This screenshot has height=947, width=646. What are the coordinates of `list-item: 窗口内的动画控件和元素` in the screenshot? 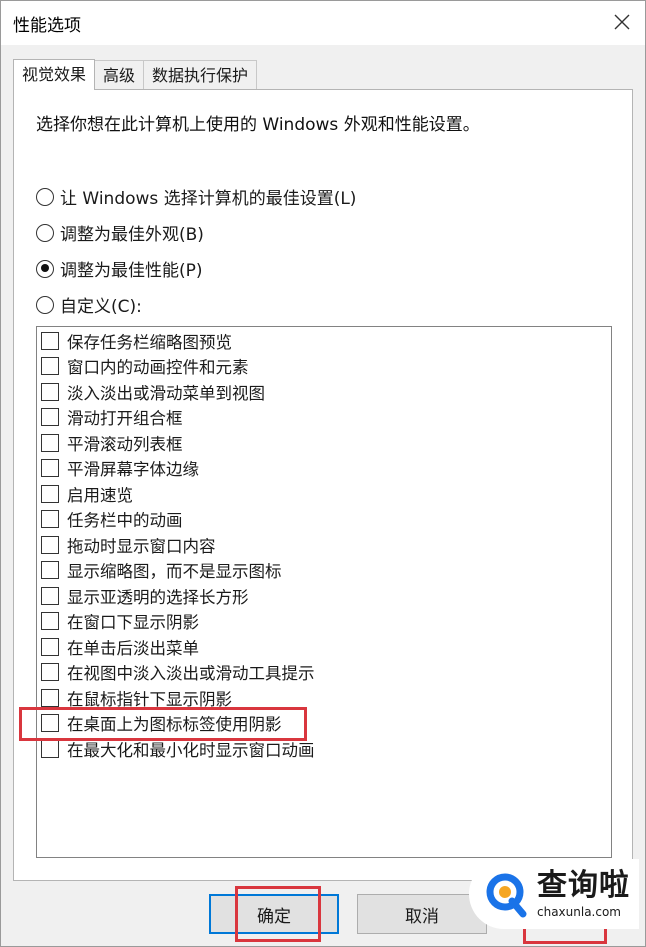 It's located at (145, 366).